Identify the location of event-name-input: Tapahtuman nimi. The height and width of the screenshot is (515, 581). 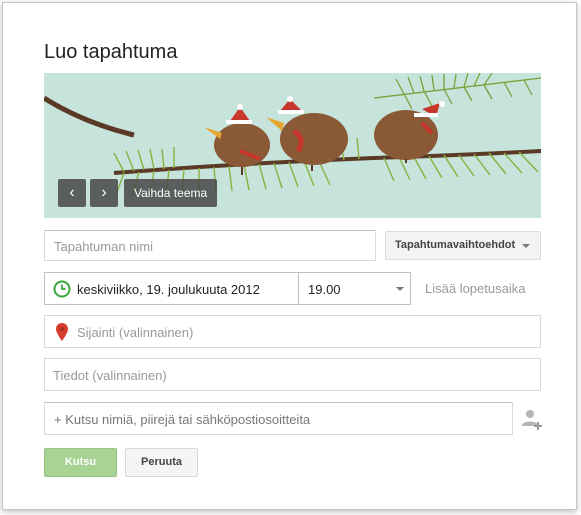
(210, 245).